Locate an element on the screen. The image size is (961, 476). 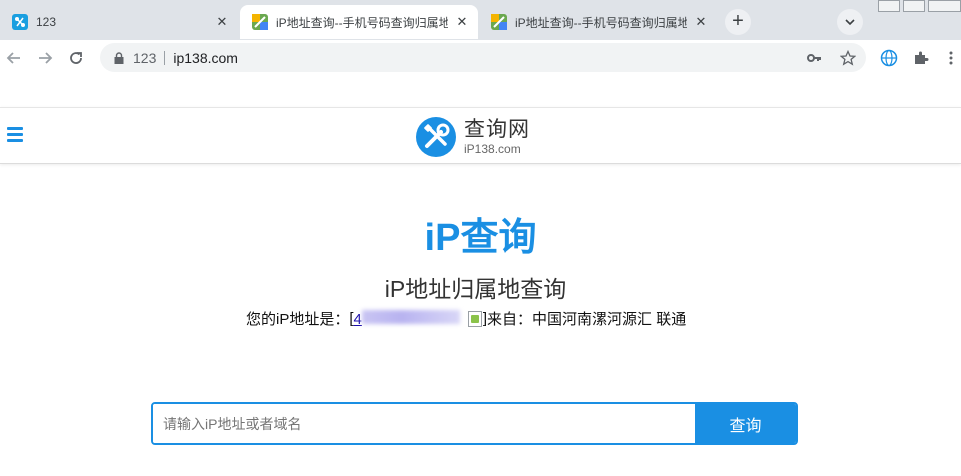
ip-location-text: 来自：中国河南漯河源汇 联通 is located at coordinates (587, 319).